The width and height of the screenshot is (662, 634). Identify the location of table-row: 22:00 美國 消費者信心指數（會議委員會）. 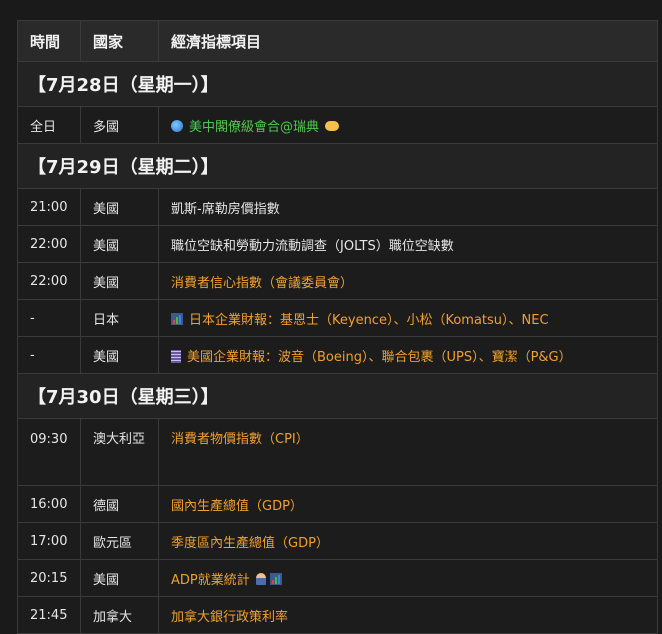
(337, 281).